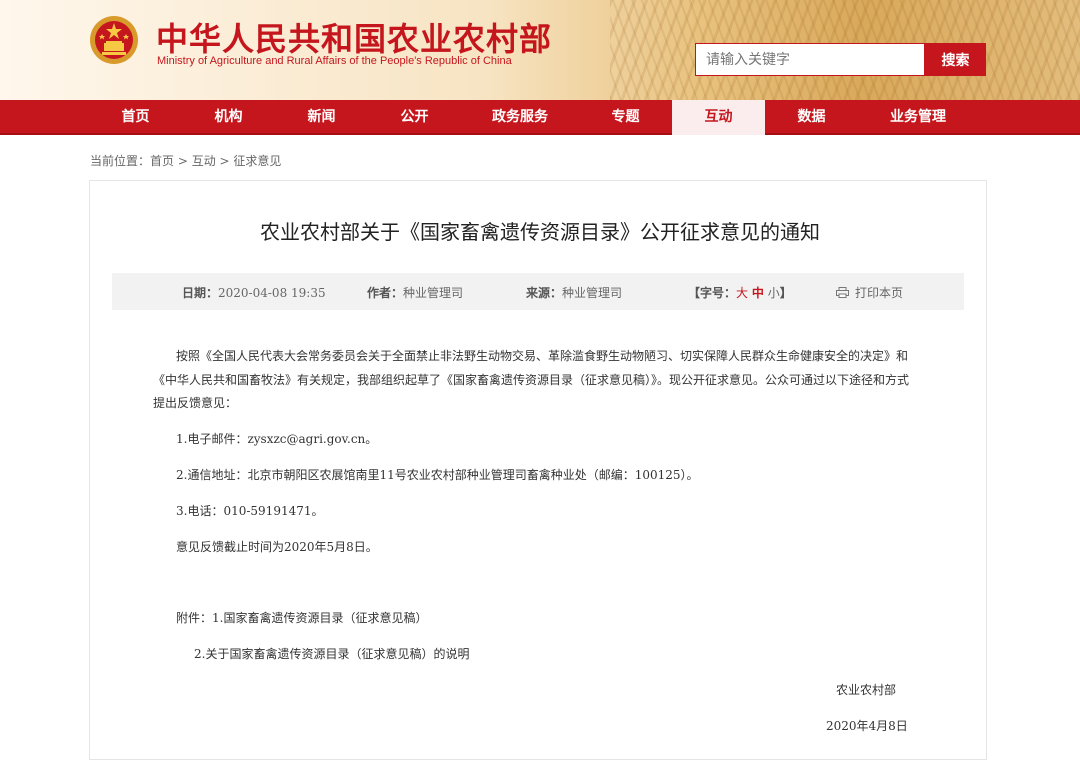  I want to click on font-size-medium: 中, so click(758, 293).